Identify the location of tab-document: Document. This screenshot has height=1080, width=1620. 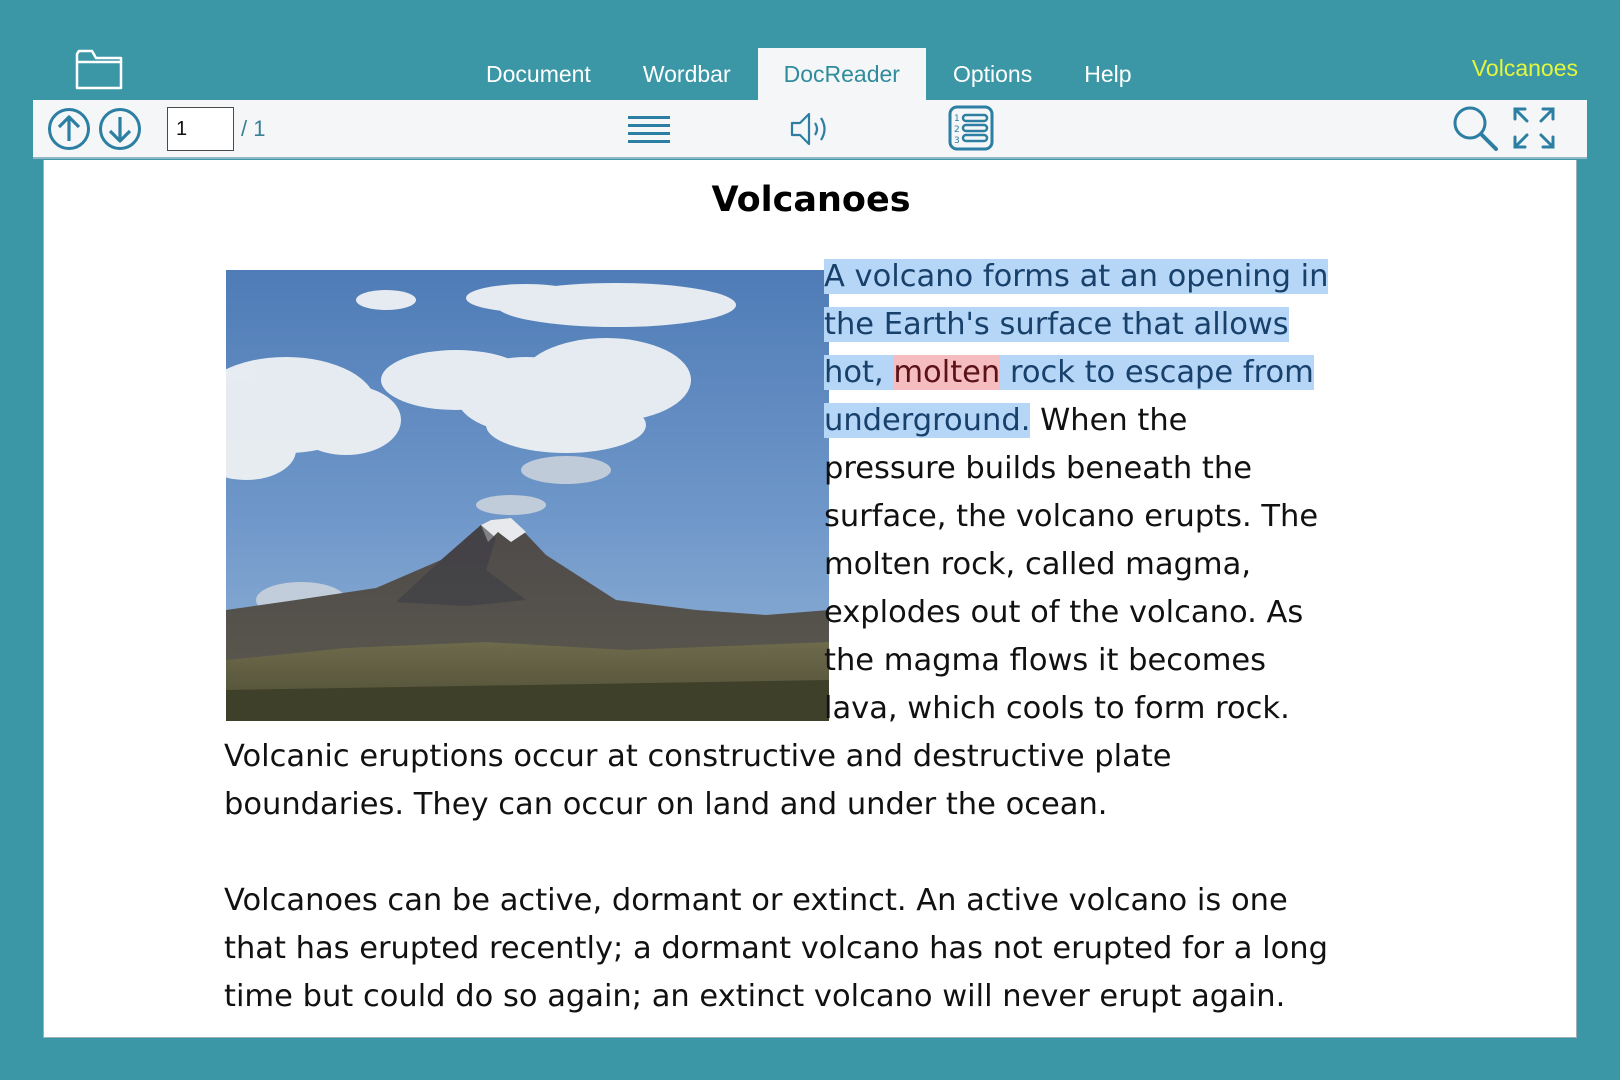
(538, 74).